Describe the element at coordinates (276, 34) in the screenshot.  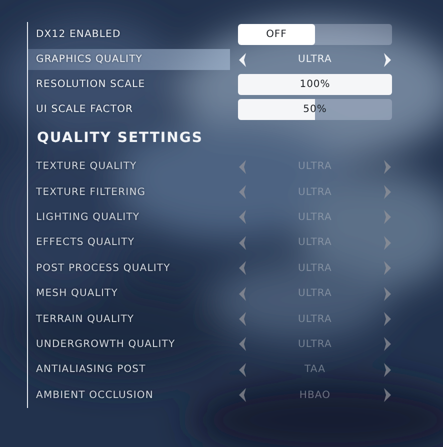
I see `toggle-value: OFF` at that location.